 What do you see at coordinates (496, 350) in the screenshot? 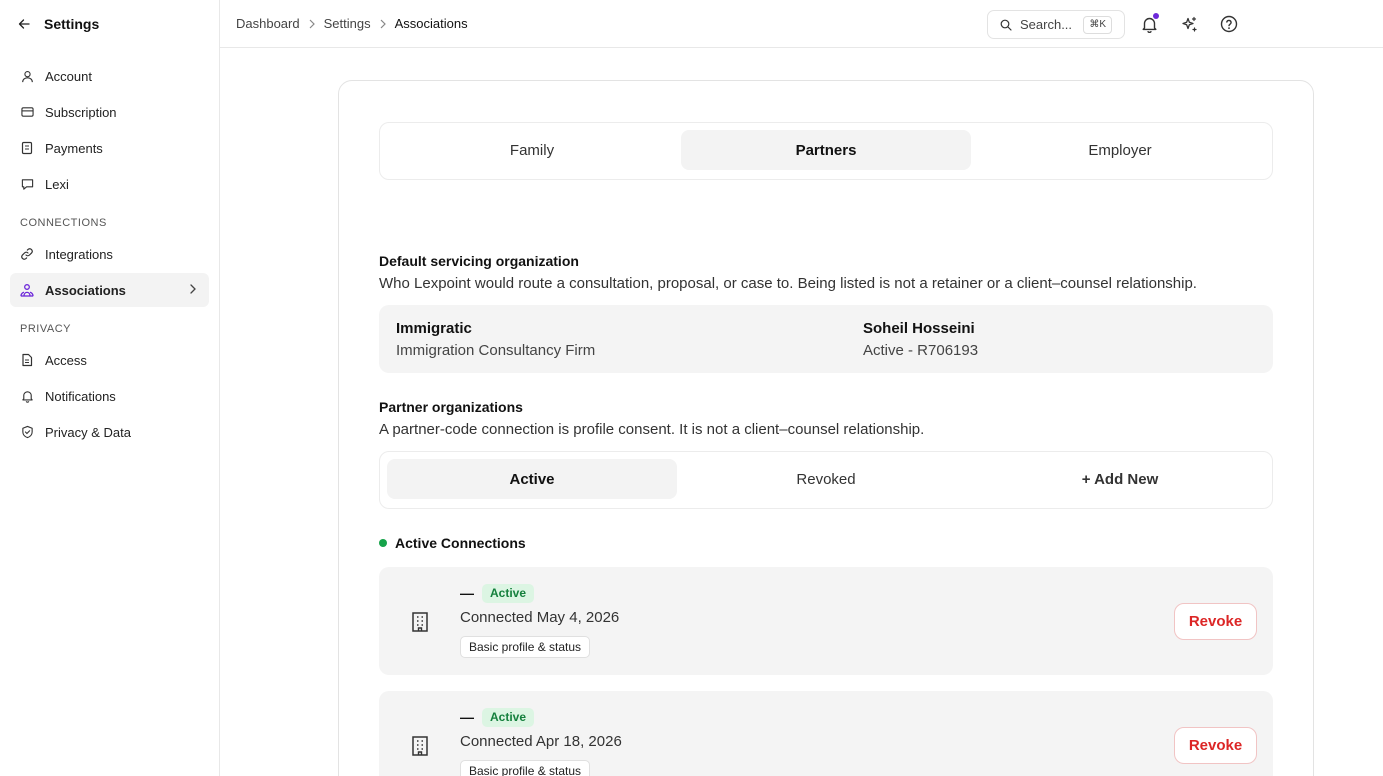
I see `org-type: Immigration Consultancy Firm` at bounding box center [496, 350].